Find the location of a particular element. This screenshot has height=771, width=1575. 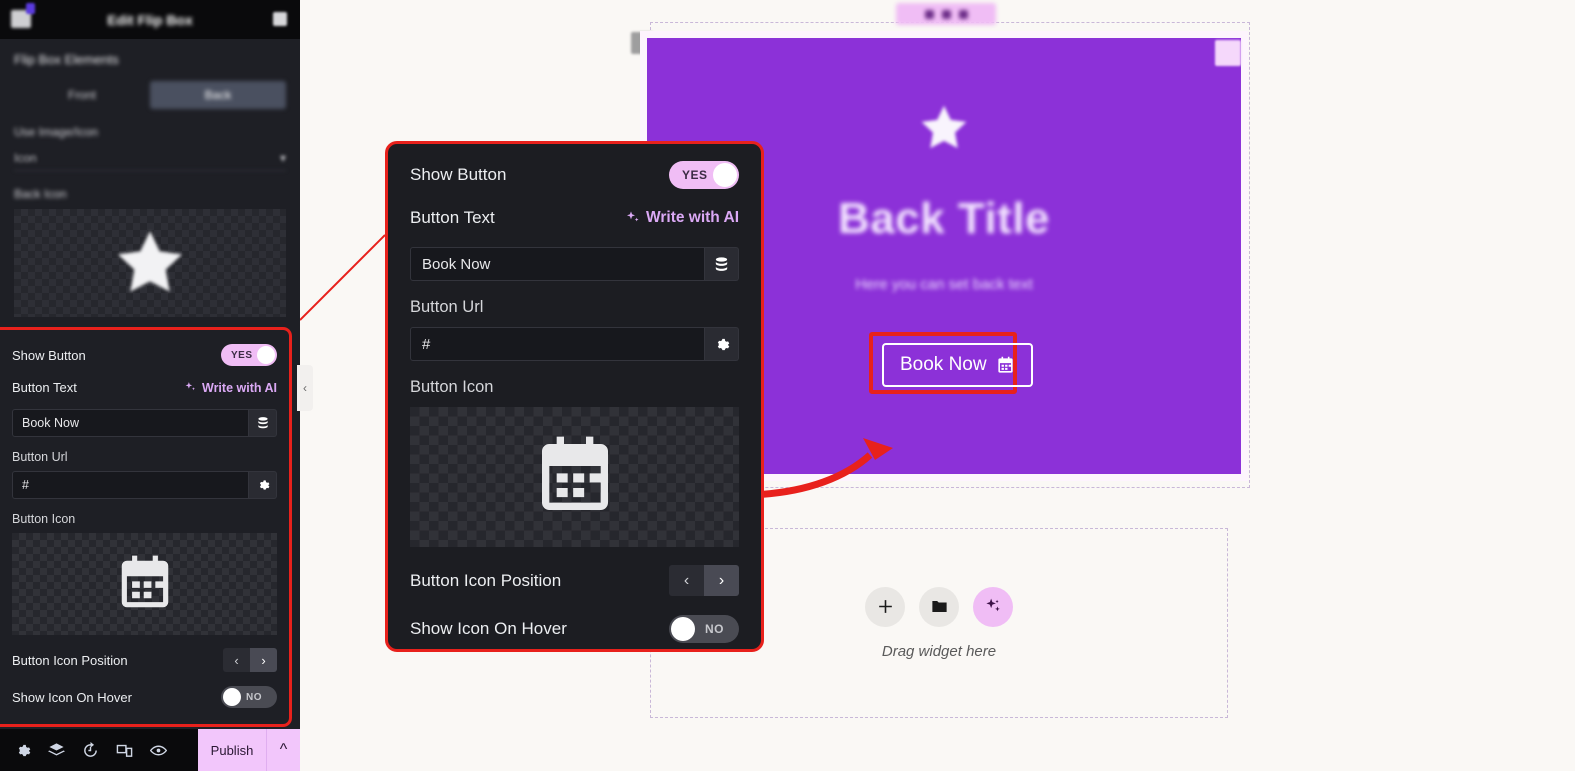

button-url-label: Button Url is located at coordinates (40, 457).